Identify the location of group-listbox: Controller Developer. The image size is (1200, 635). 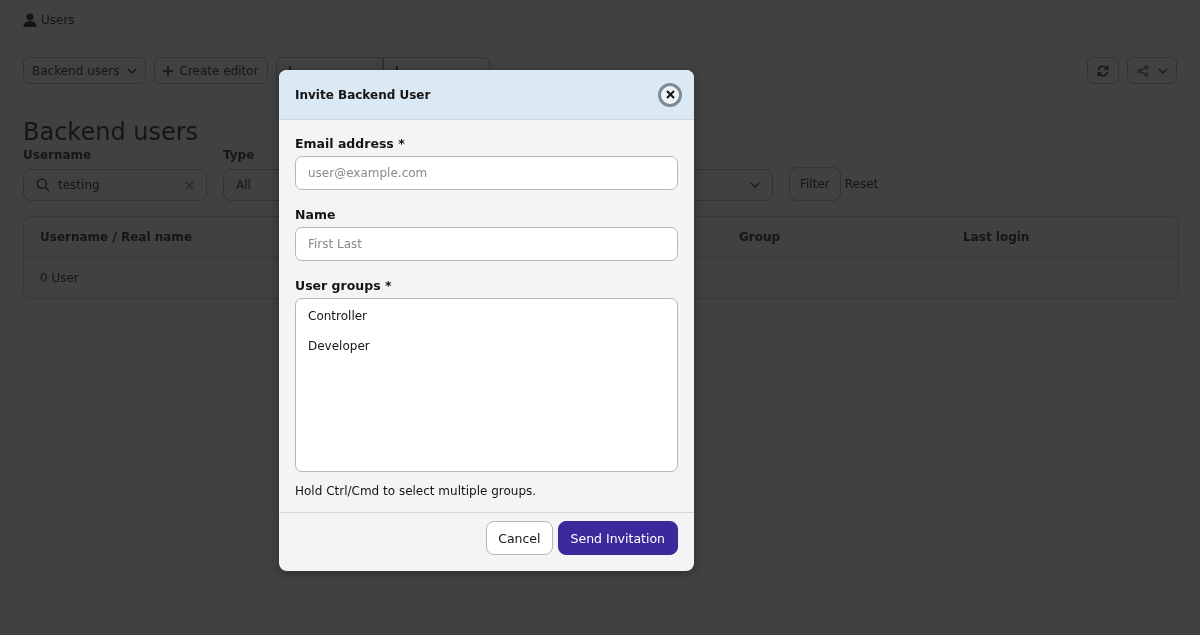
(486, 385).